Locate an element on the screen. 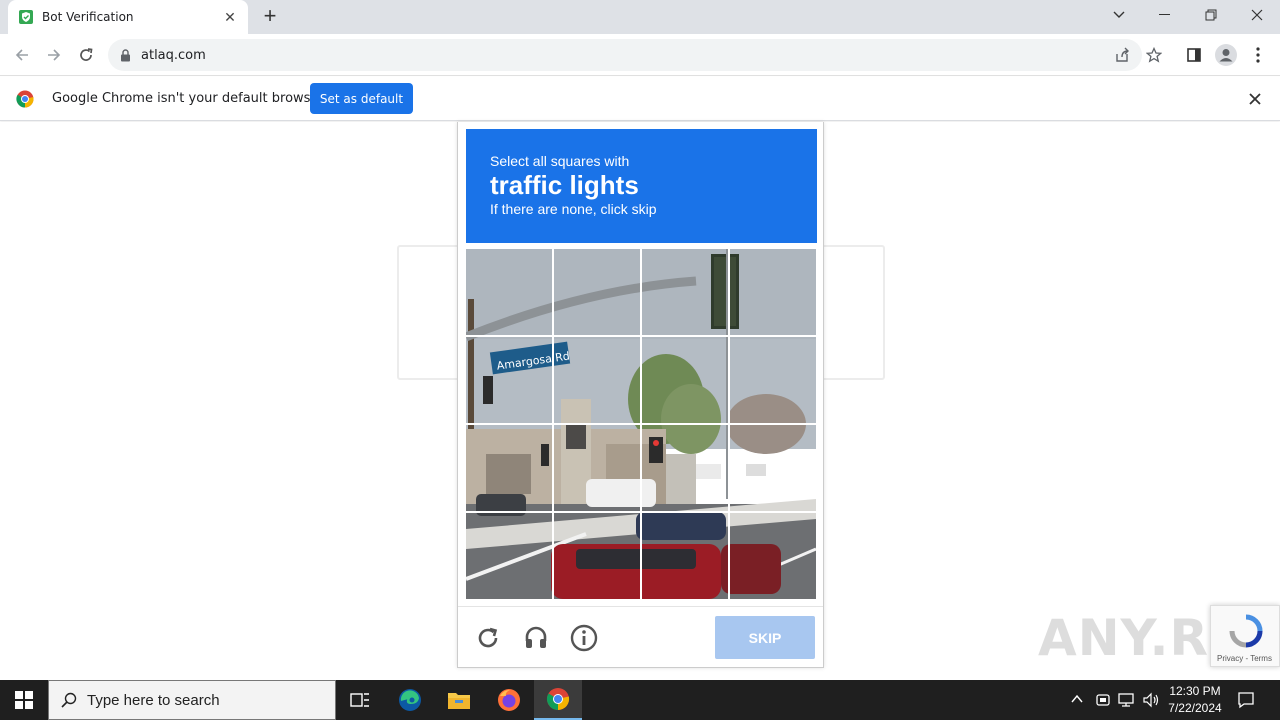 The image size is (1280, 720). tab-search-chevron-icon is located at coordinates (1119, 15).